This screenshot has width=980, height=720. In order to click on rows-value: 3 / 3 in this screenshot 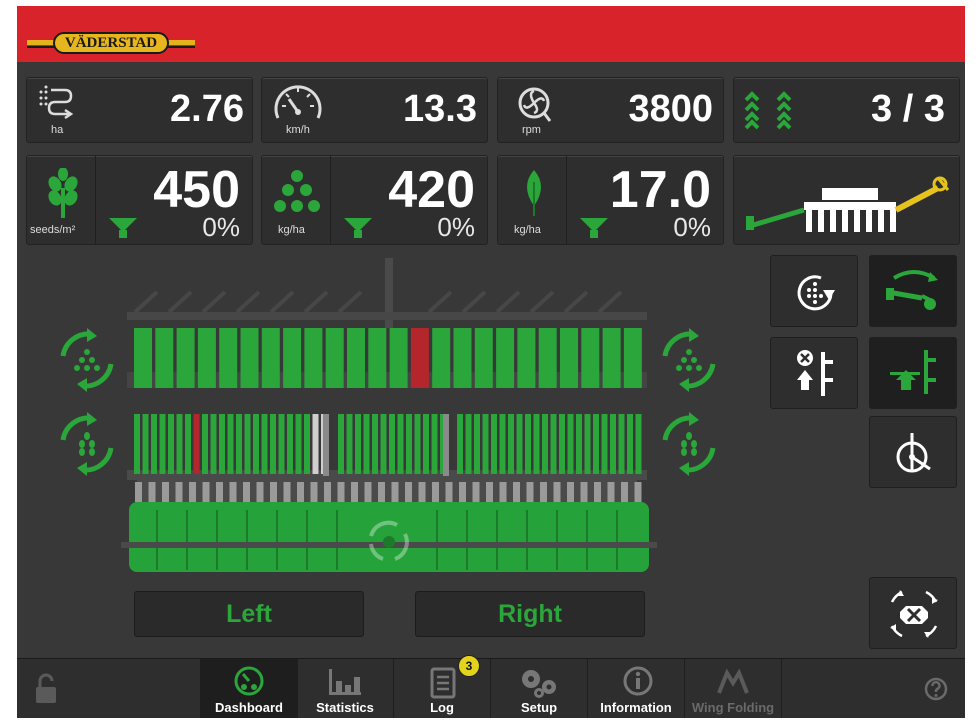, I will do `click(908, 109)`.